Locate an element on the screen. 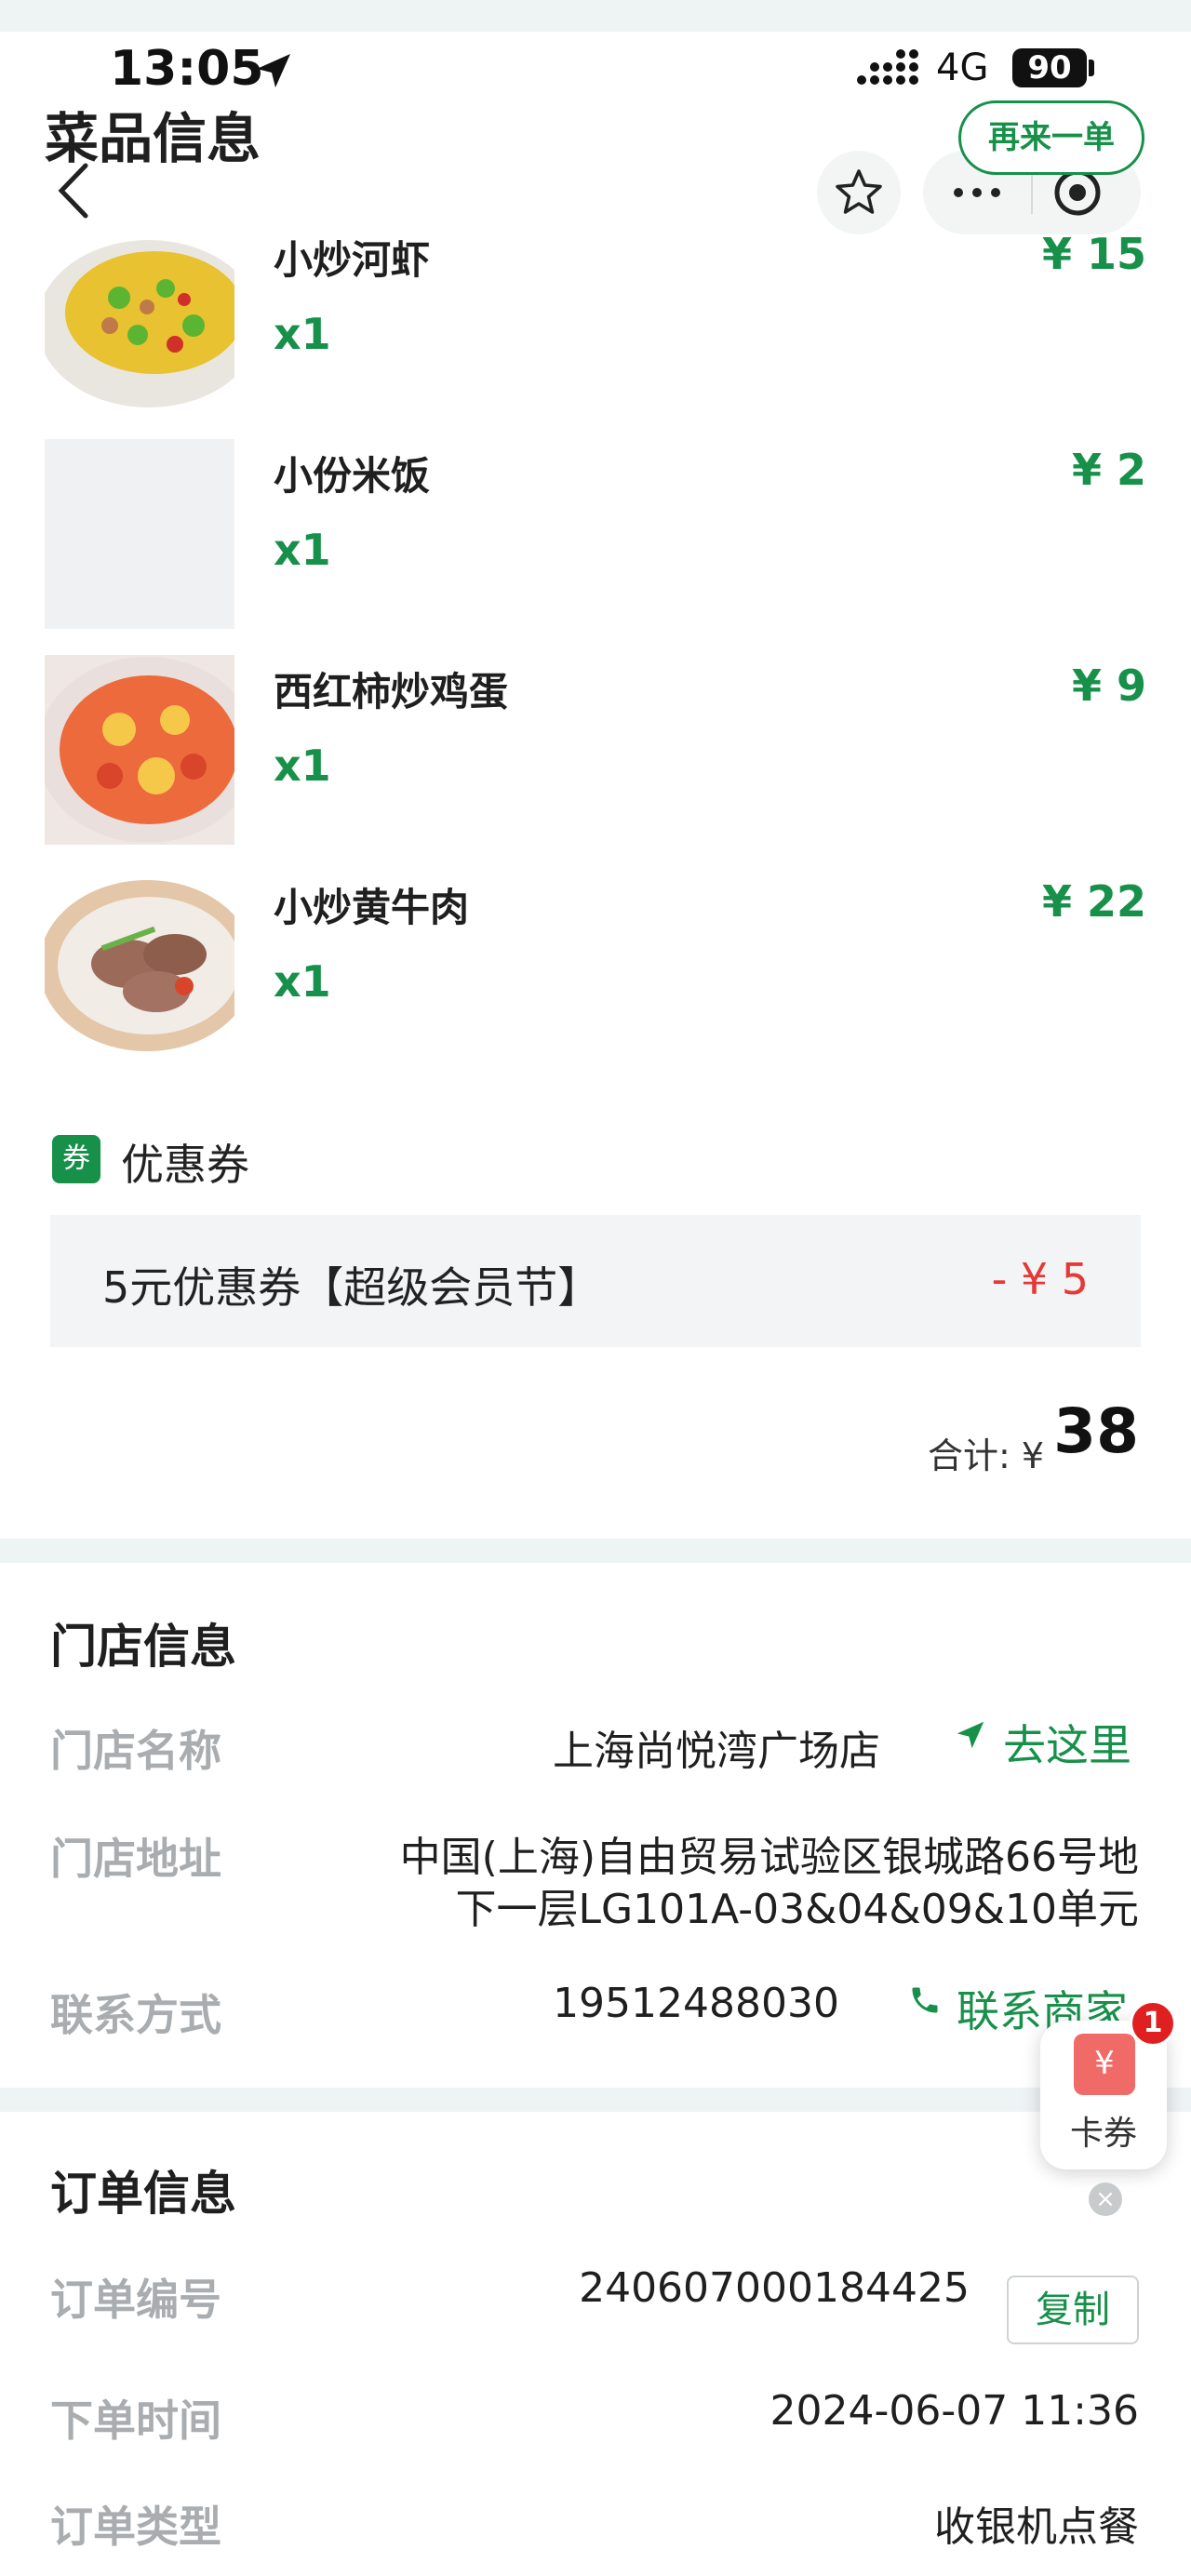  coupon-row: 5元优惠券【超级会员节】 - ¥ 5 is located at coordinates (595, 1281).